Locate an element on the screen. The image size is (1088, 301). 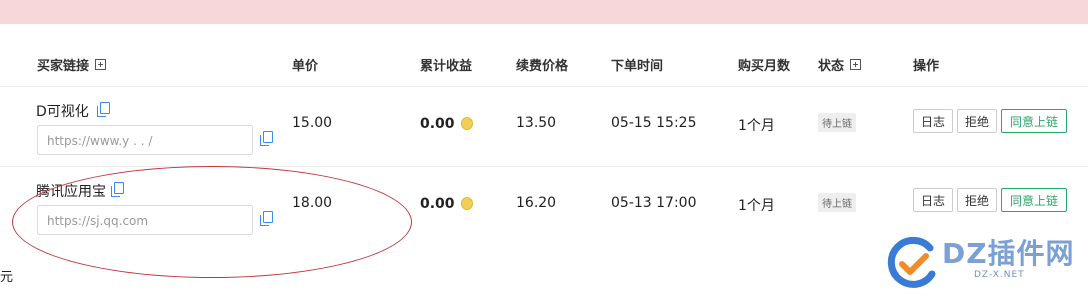
top-banner is located at coordinates (544, 12).